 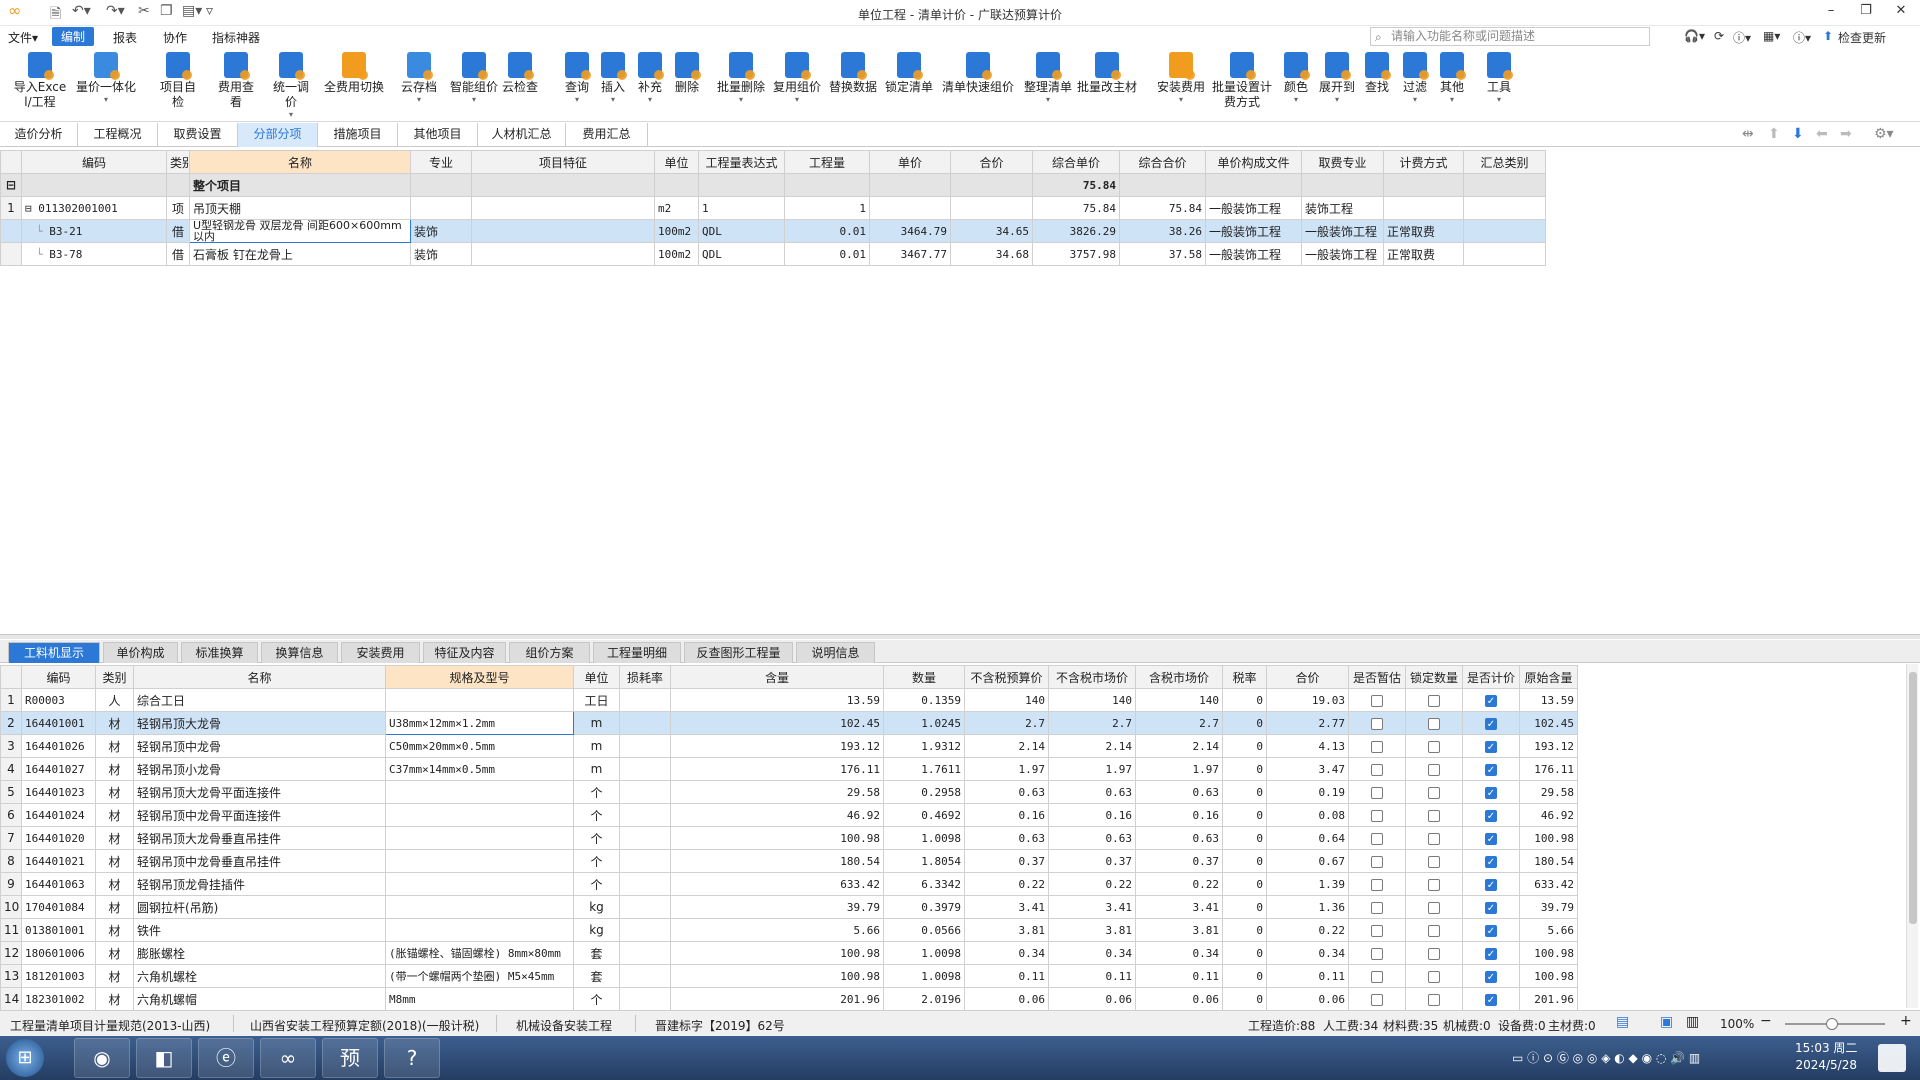 What do you see at coordinates (563, 231) in the screenshot?
I see `cell-feature` at bounding box center [563, 231].